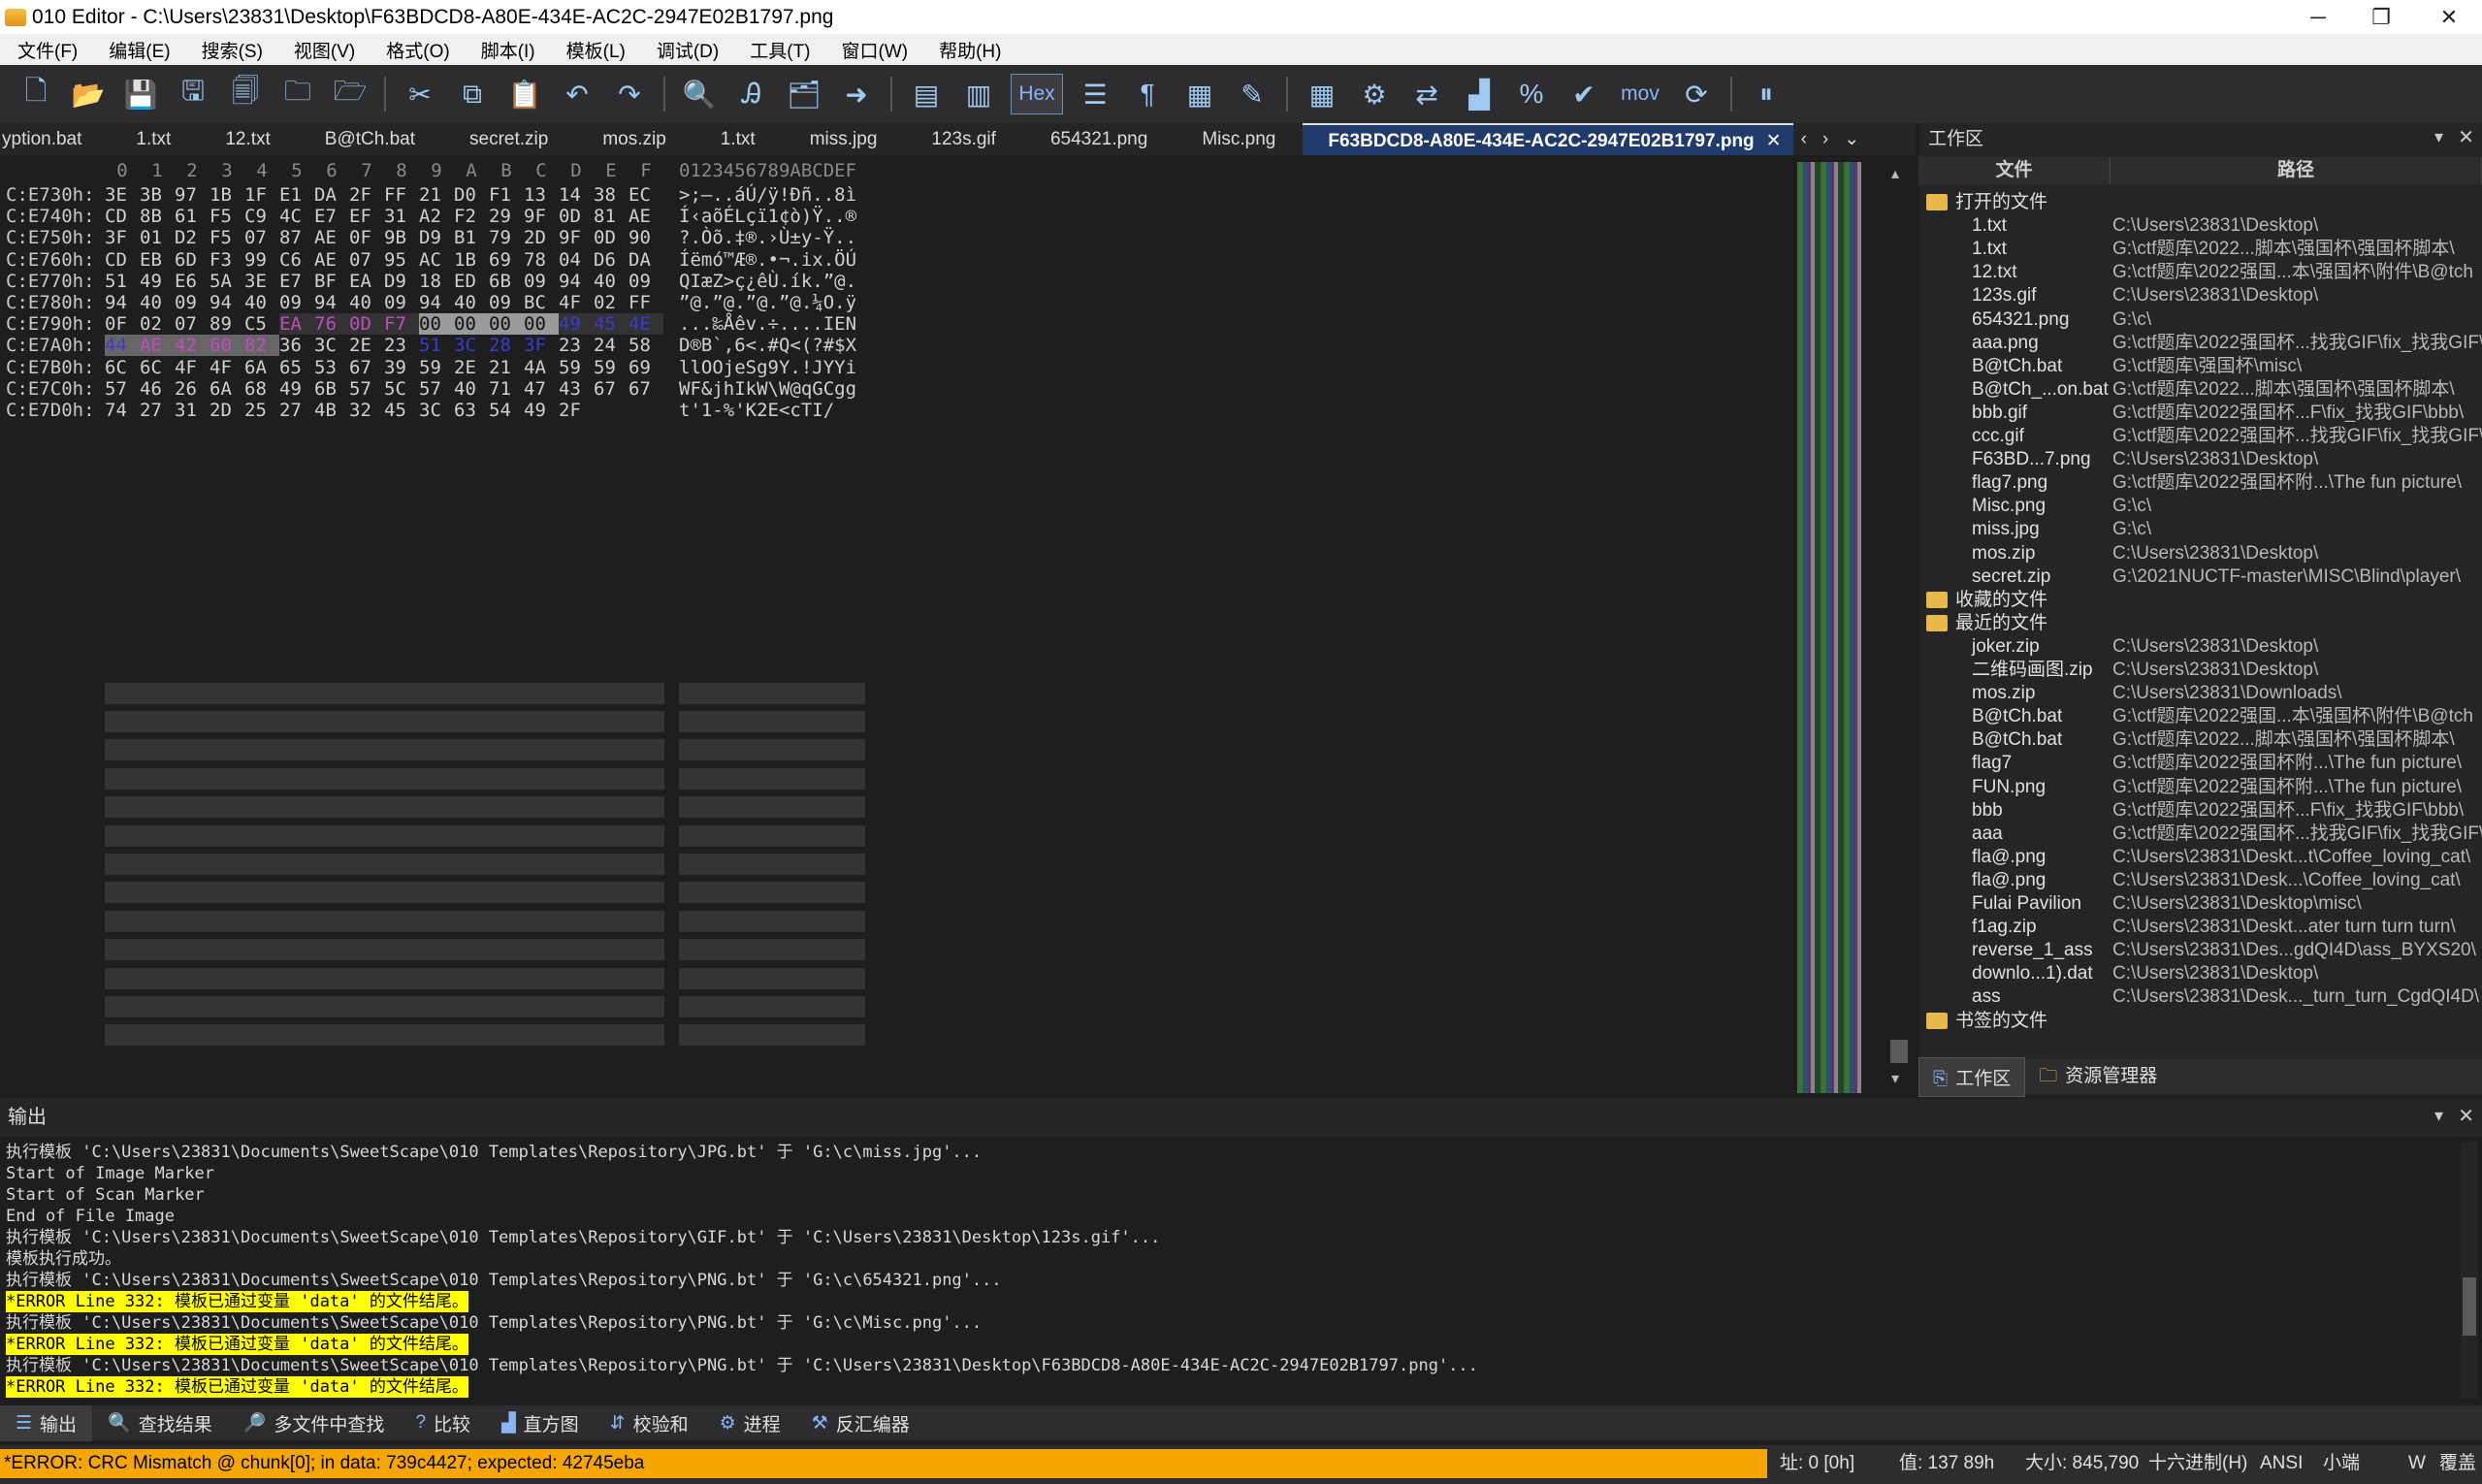 The image size is (2482, 1484). Describe the element at coordinates (646, 325) in the screenshot. I see `hex-byte: 4E` at that location.